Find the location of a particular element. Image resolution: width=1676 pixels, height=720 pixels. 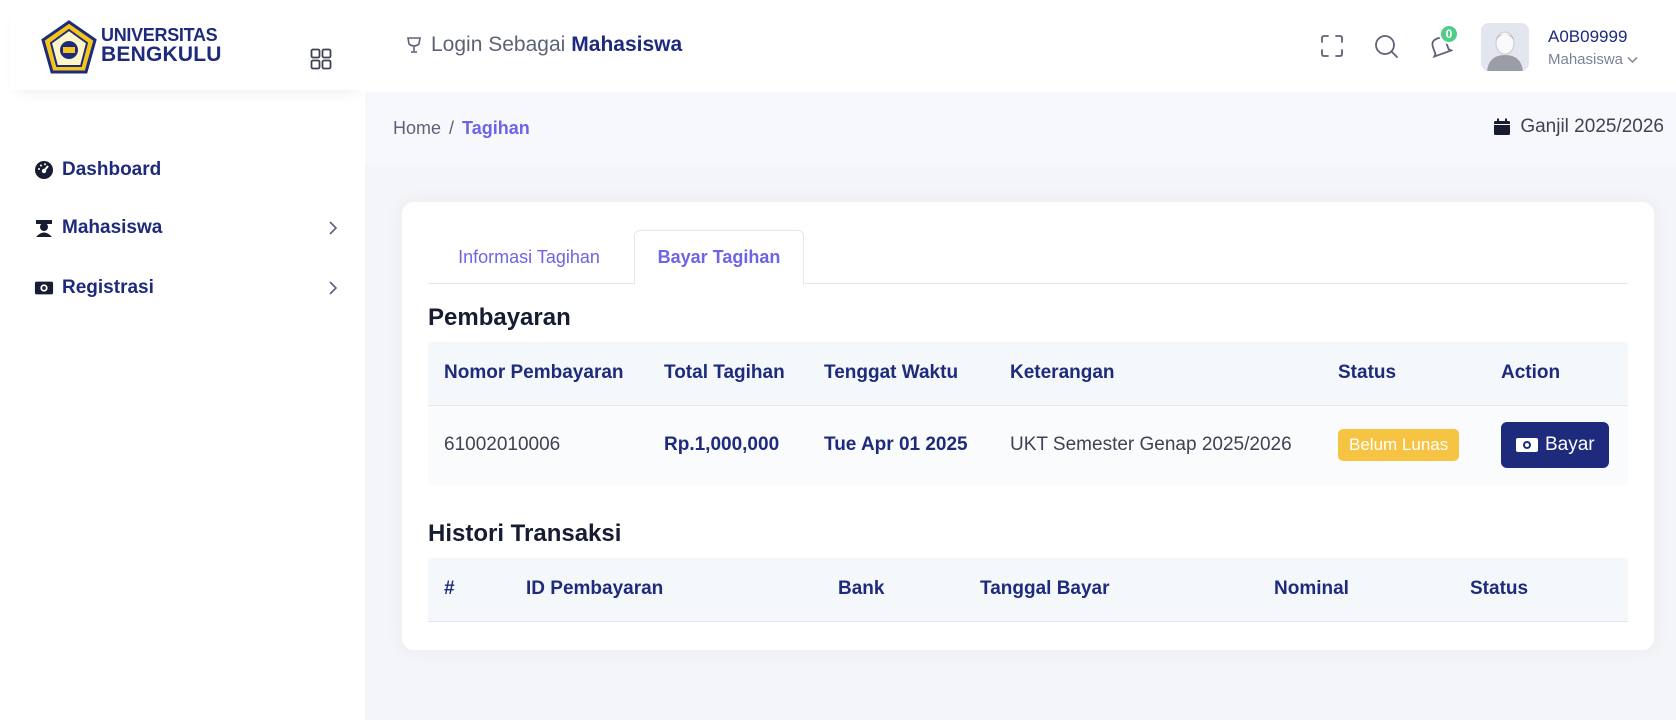

sidebar-item-mahasiswa: Mahasiswa is located at coordinates (182, 228).